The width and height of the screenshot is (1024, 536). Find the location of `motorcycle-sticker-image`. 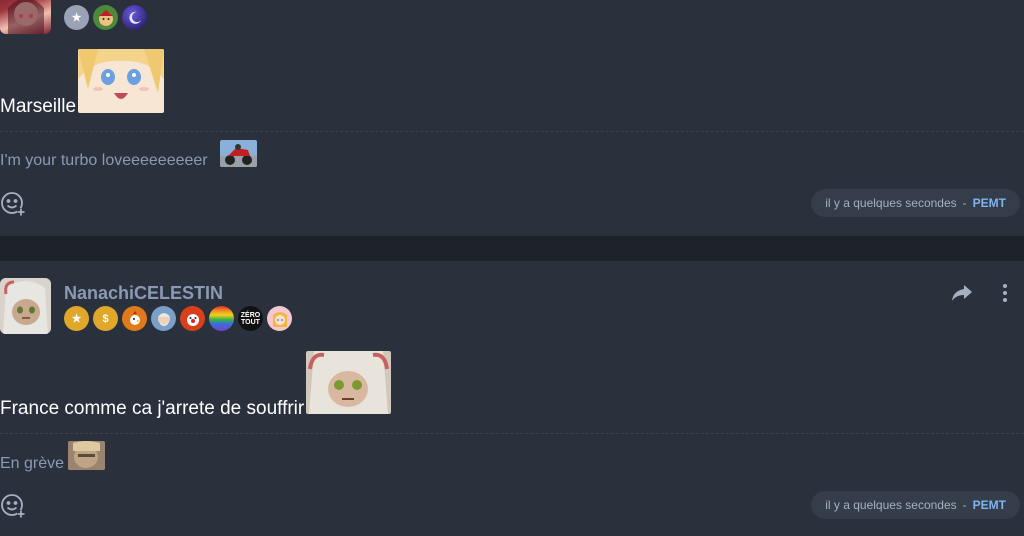

motorcycle-sticker-image is located at coordinates (238, 153).